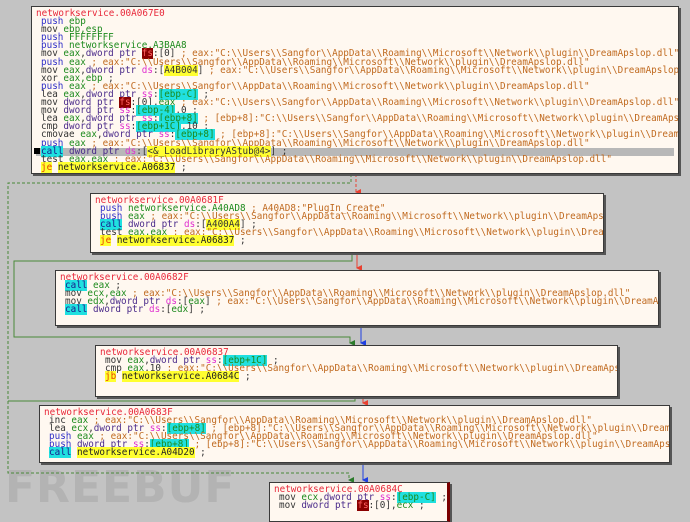  I want to click on asm-token: jb, so click(111, 377).